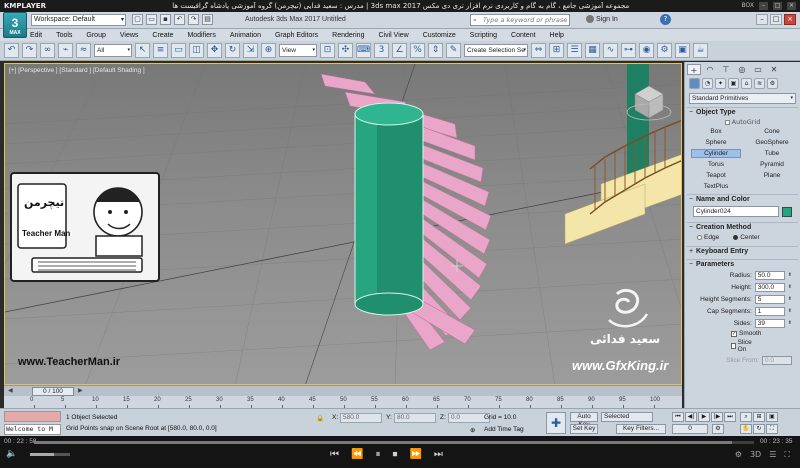 The width and height of the screenshot is (800, 468). What do you see at coordinates (15, 25) in the screenshot?
I see `max-app-button: 3 MAX` at bounding box center [15, 25].